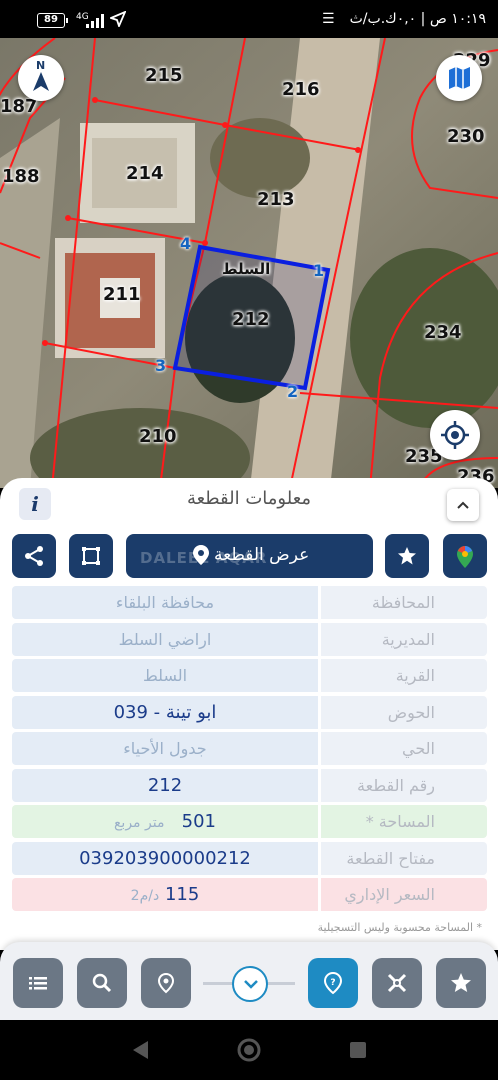 The height and width of the screenshot is (1080, 498). What do you see at coordinates (404, 894) in the screenshot?
I see `detail-label: السعر الإداري` at bounding box center [404, 894].